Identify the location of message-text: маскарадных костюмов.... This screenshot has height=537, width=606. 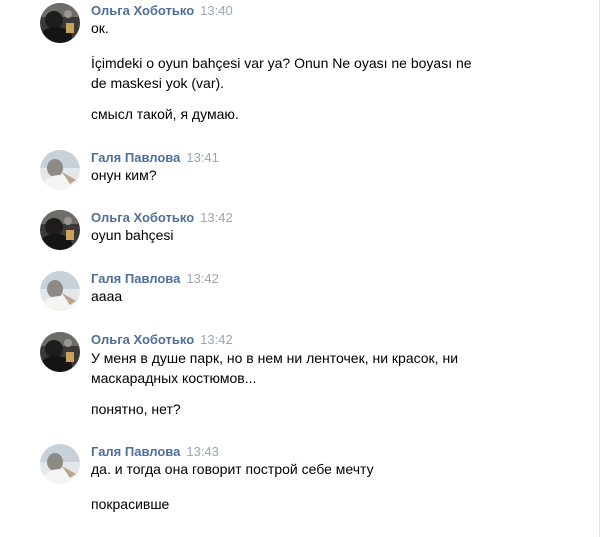
(174, 378).